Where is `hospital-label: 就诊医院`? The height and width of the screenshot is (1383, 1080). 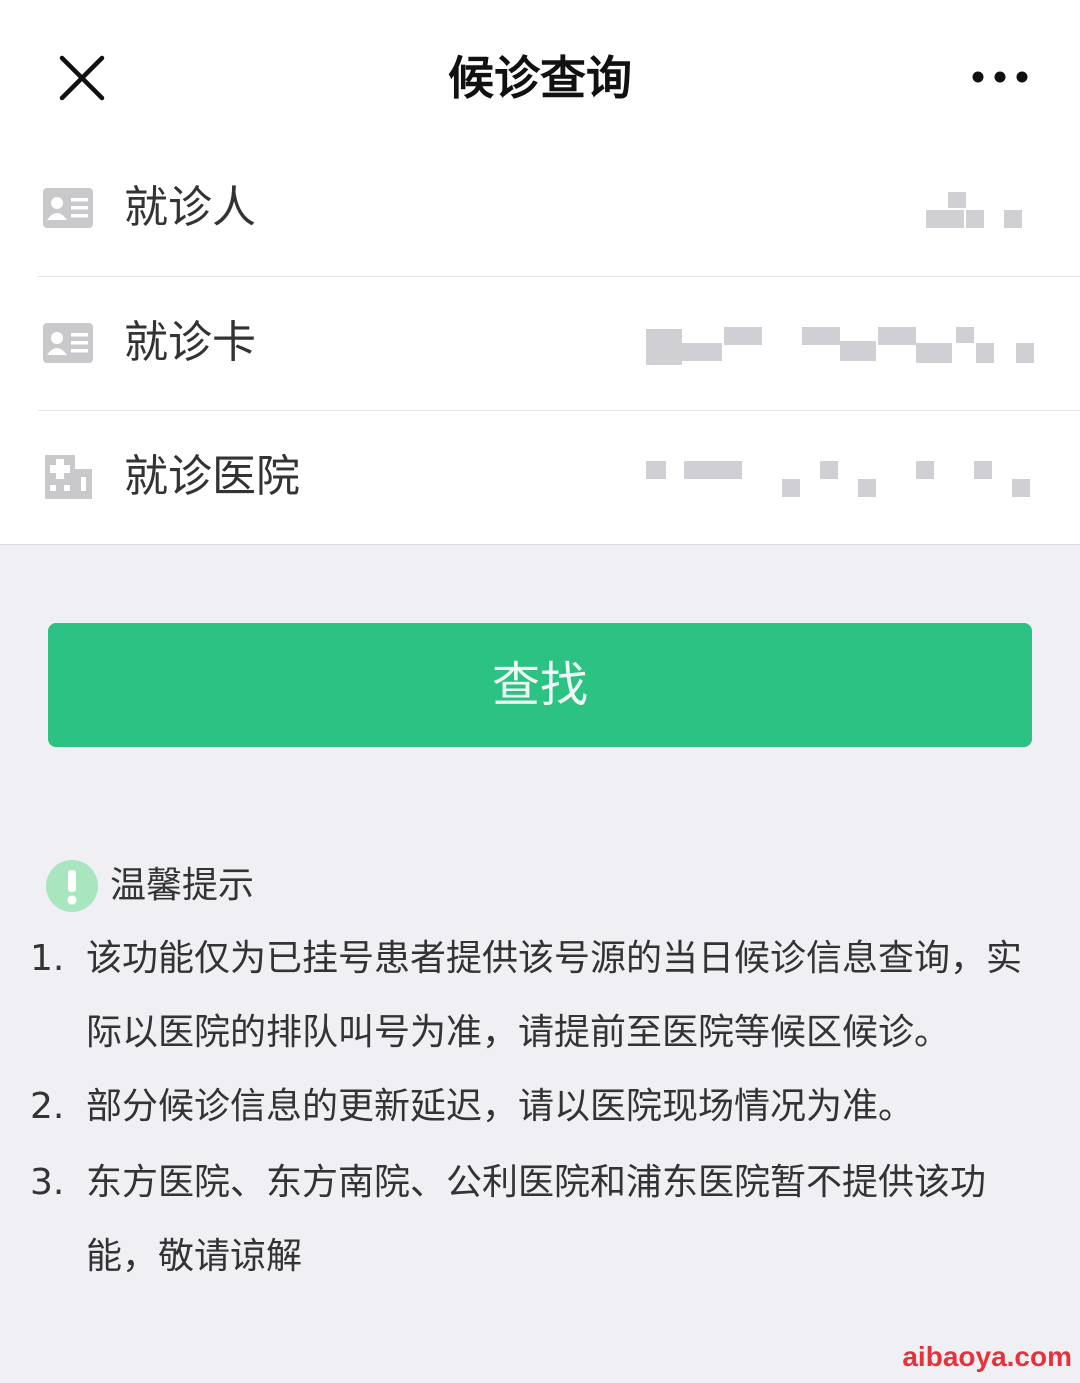 hospital-label: 就诊医院 is located at coordinates (212, 476).